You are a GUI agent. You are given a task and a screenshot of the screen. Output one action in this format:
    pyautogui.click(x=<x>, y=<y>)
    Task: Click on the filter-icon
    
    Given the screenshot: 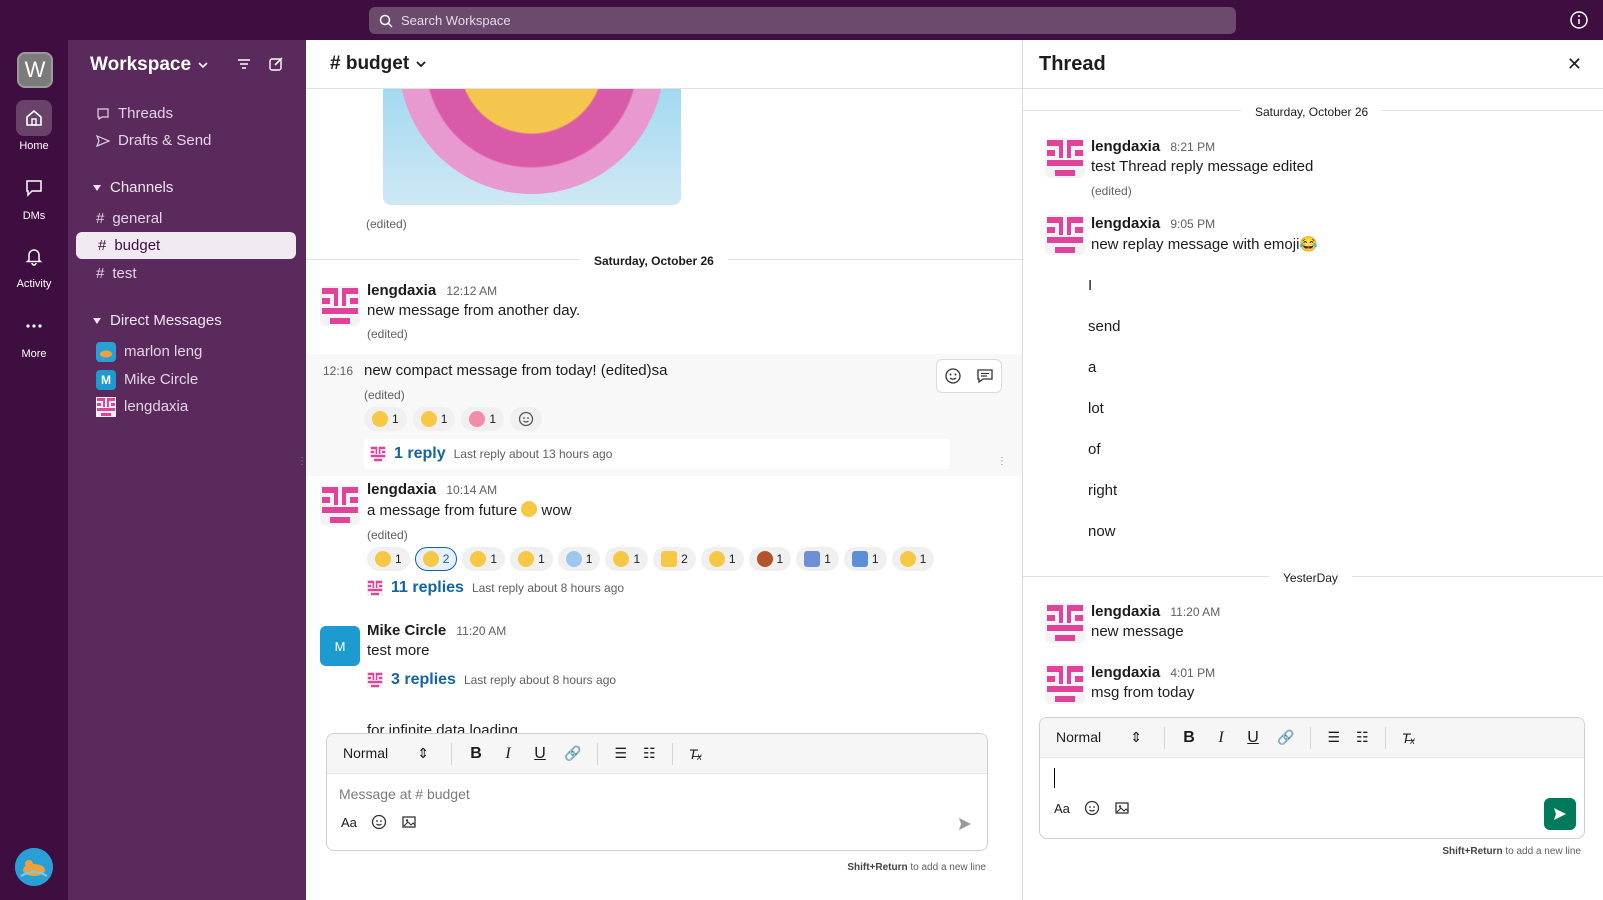 What is the action you would take?
    pyautogui.click(x=244, y=64)
    